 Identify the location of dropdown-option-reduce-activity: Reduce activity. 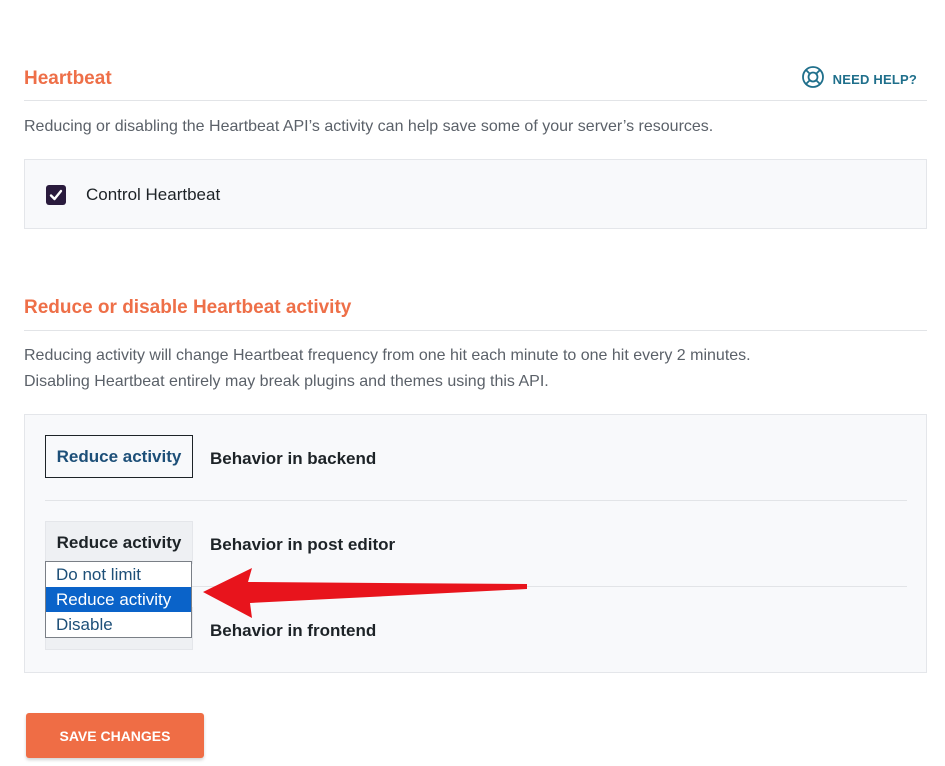
(118, 599).